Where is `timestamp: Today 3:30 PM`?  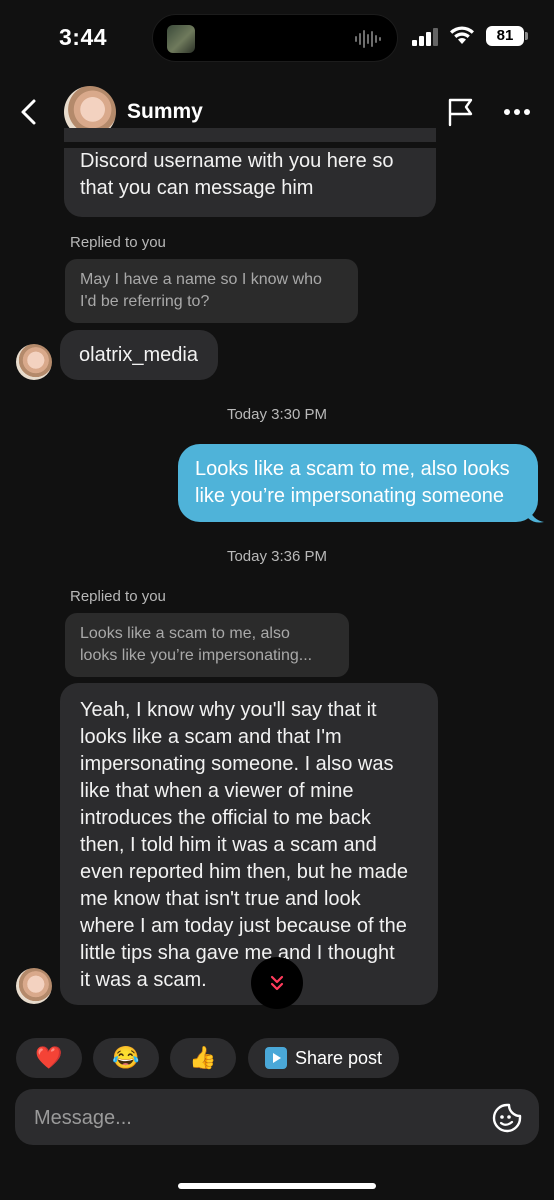
timestamp: Today 3:30 PM is located at coordinates (277, 414).